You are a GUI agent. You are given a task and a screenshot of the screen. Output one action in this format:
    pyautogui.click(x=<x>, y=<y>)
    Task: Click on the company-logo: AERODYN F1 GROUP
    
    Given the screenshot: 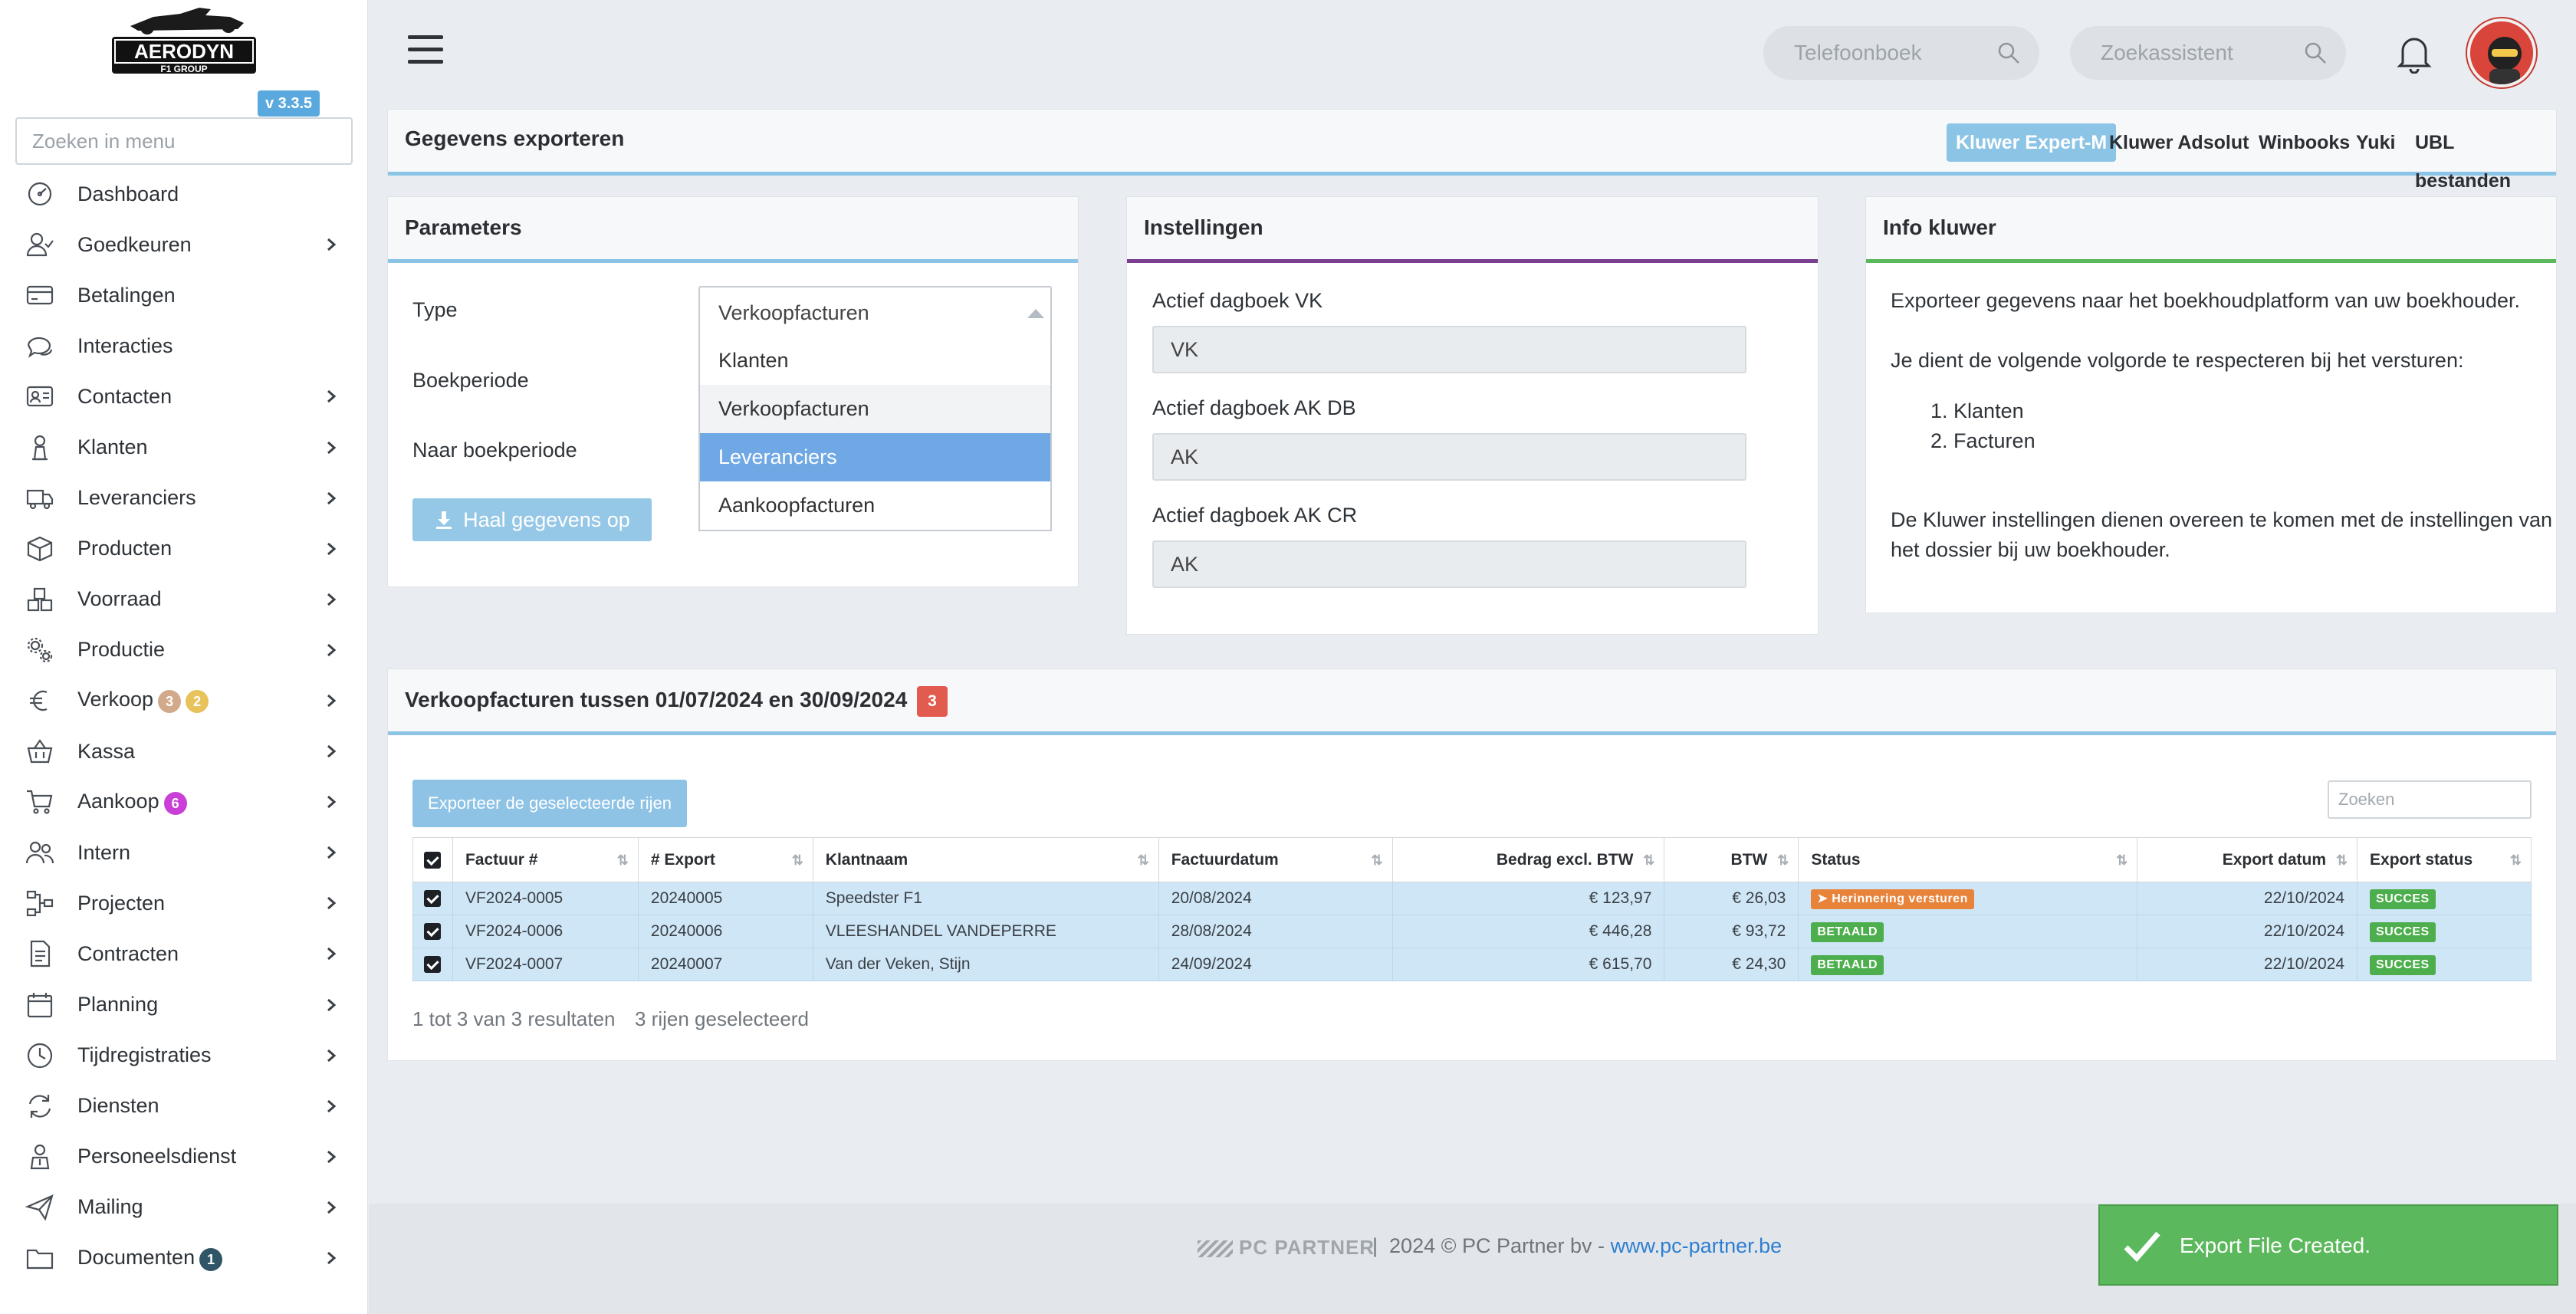 What is the action you would take?
    pyautogui.click(x=184, y=45)
    